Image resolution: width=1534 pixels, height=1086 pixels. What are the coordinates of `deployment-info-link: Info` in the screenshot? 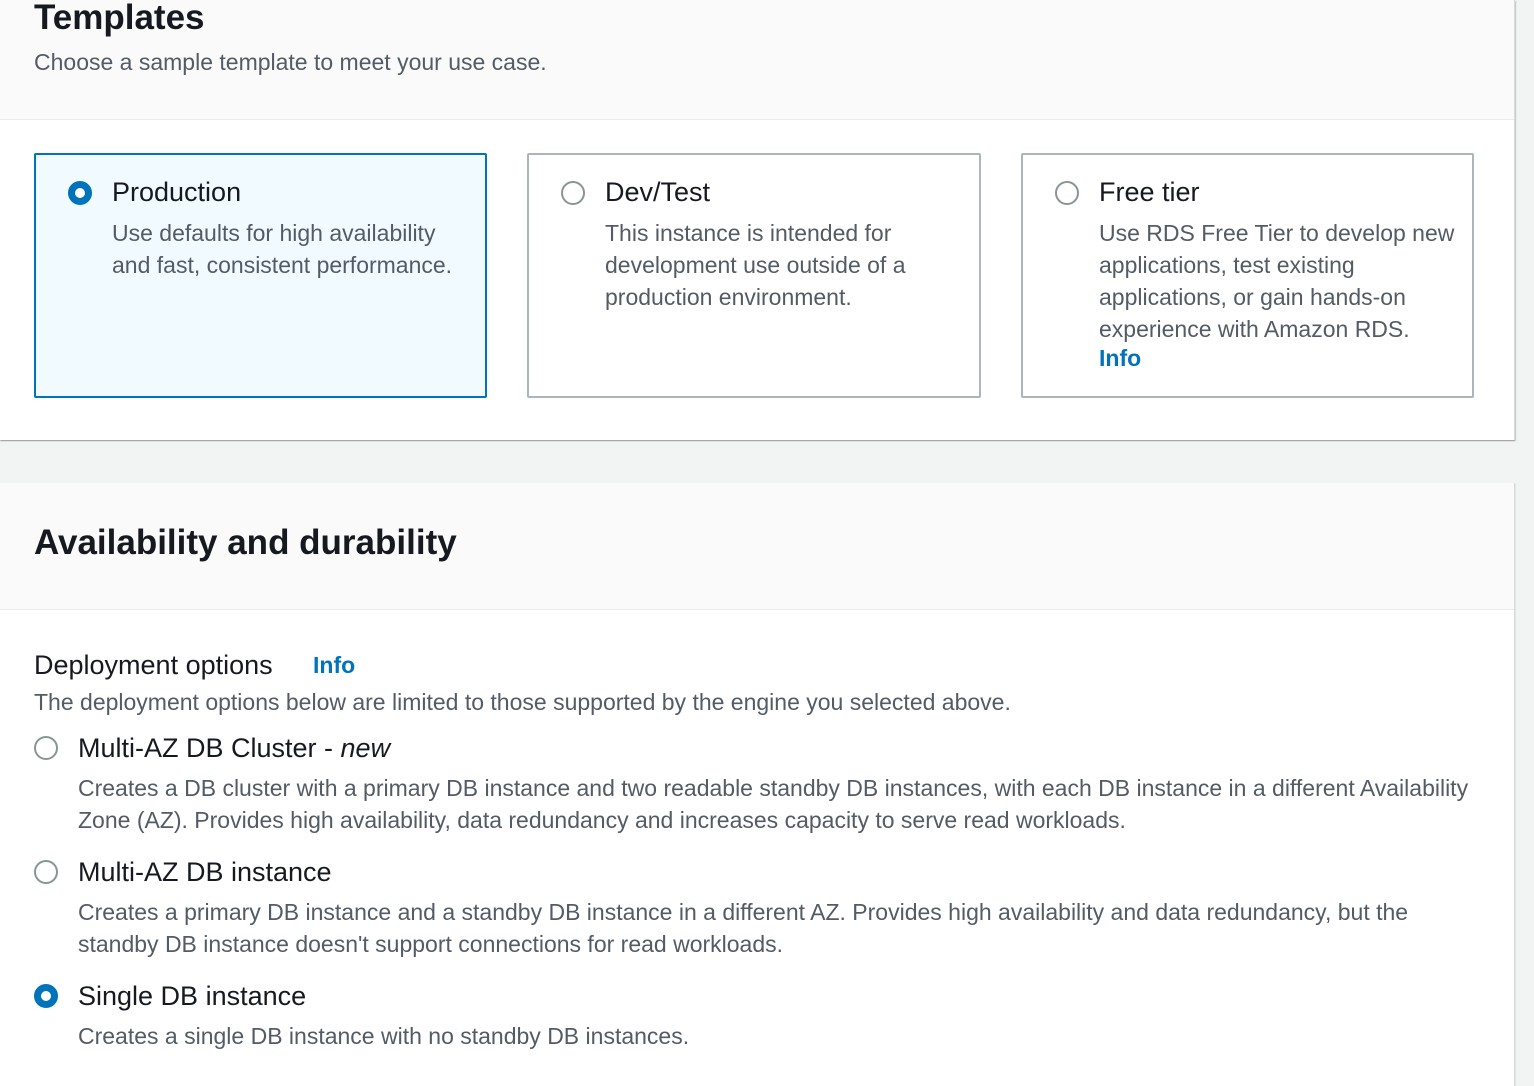 It's located at (334, 665).